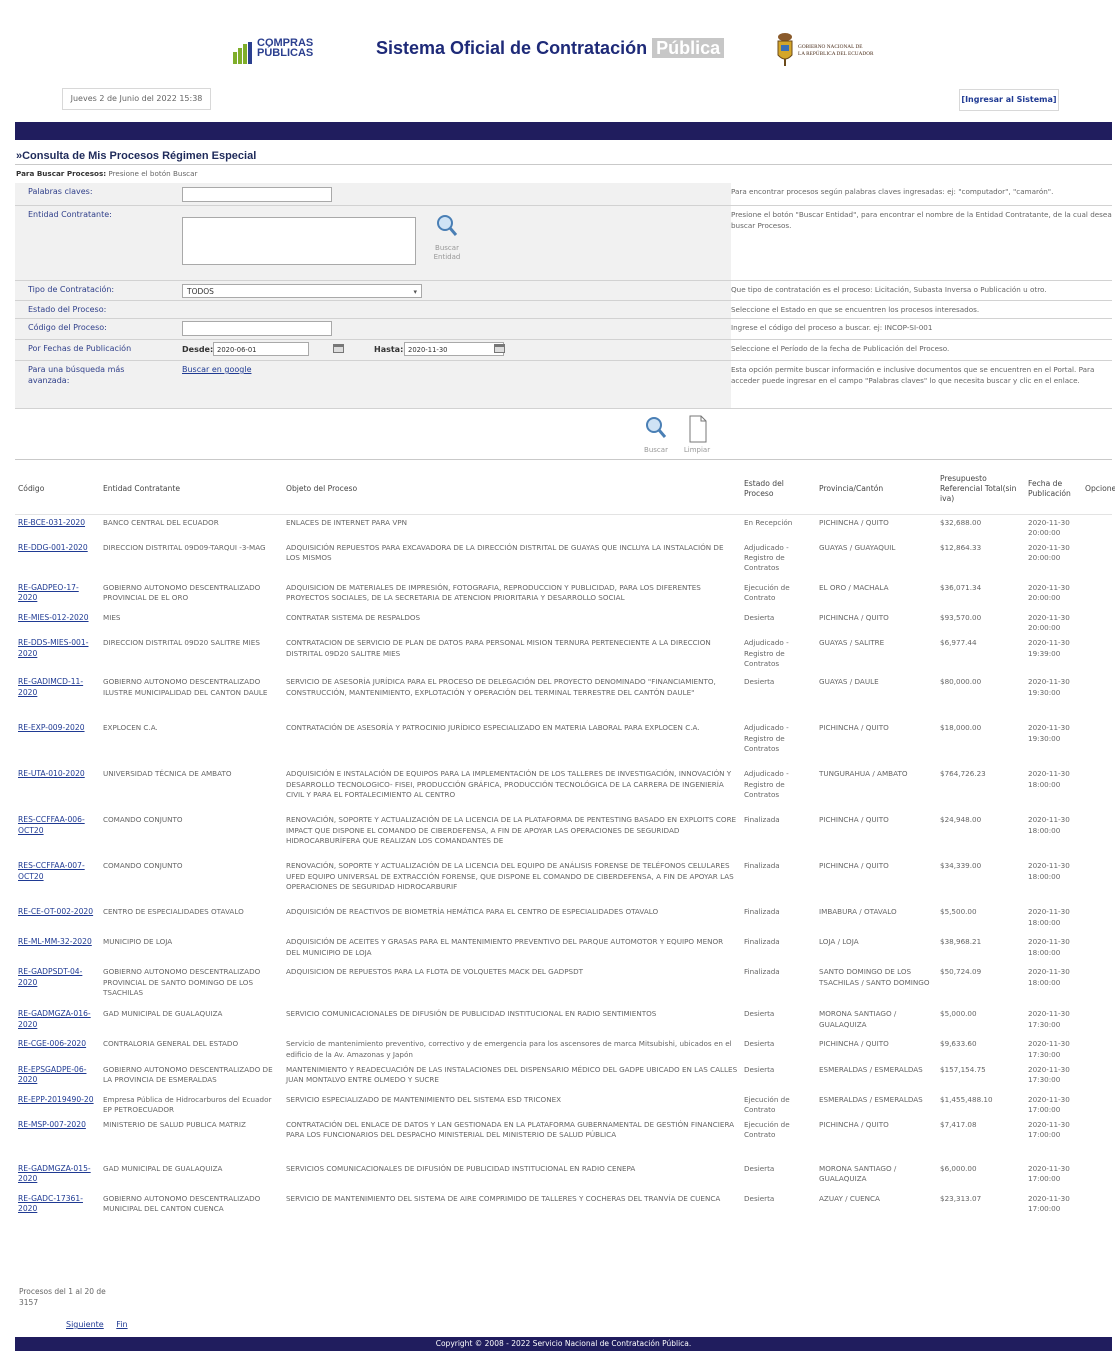 This screenshot has width=1115, height=1351. What do you see at coordinates (136, 99) in the screenshot?
I see `current-date: Jueves 2 de Junio del 2022 15:38` at bounding box center [136, 99].